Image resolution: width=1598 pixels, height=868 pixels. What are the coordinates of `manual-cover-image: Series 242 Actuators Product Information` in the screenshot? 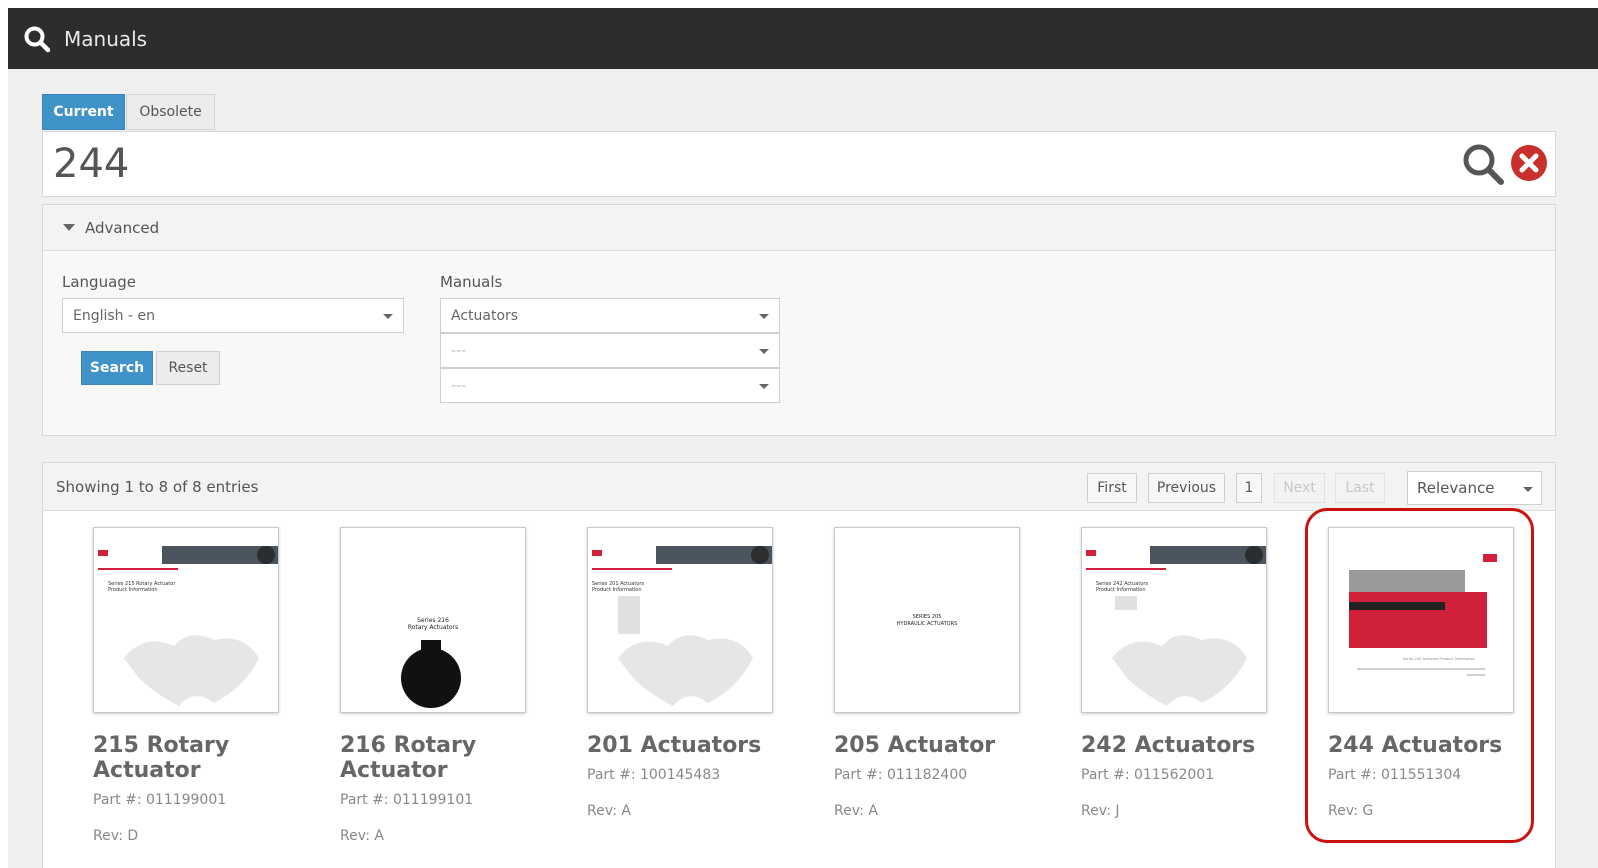 It's located at (1176, 626).